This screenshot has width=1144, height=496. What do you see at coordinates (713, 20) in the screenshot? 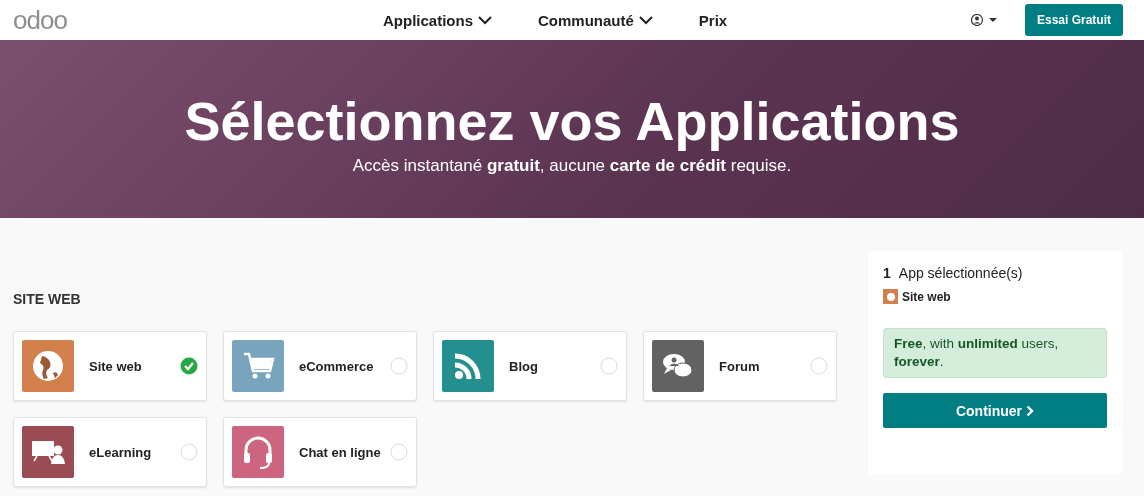
I see `nav-link: Prix` at bounding box center [713, 20].